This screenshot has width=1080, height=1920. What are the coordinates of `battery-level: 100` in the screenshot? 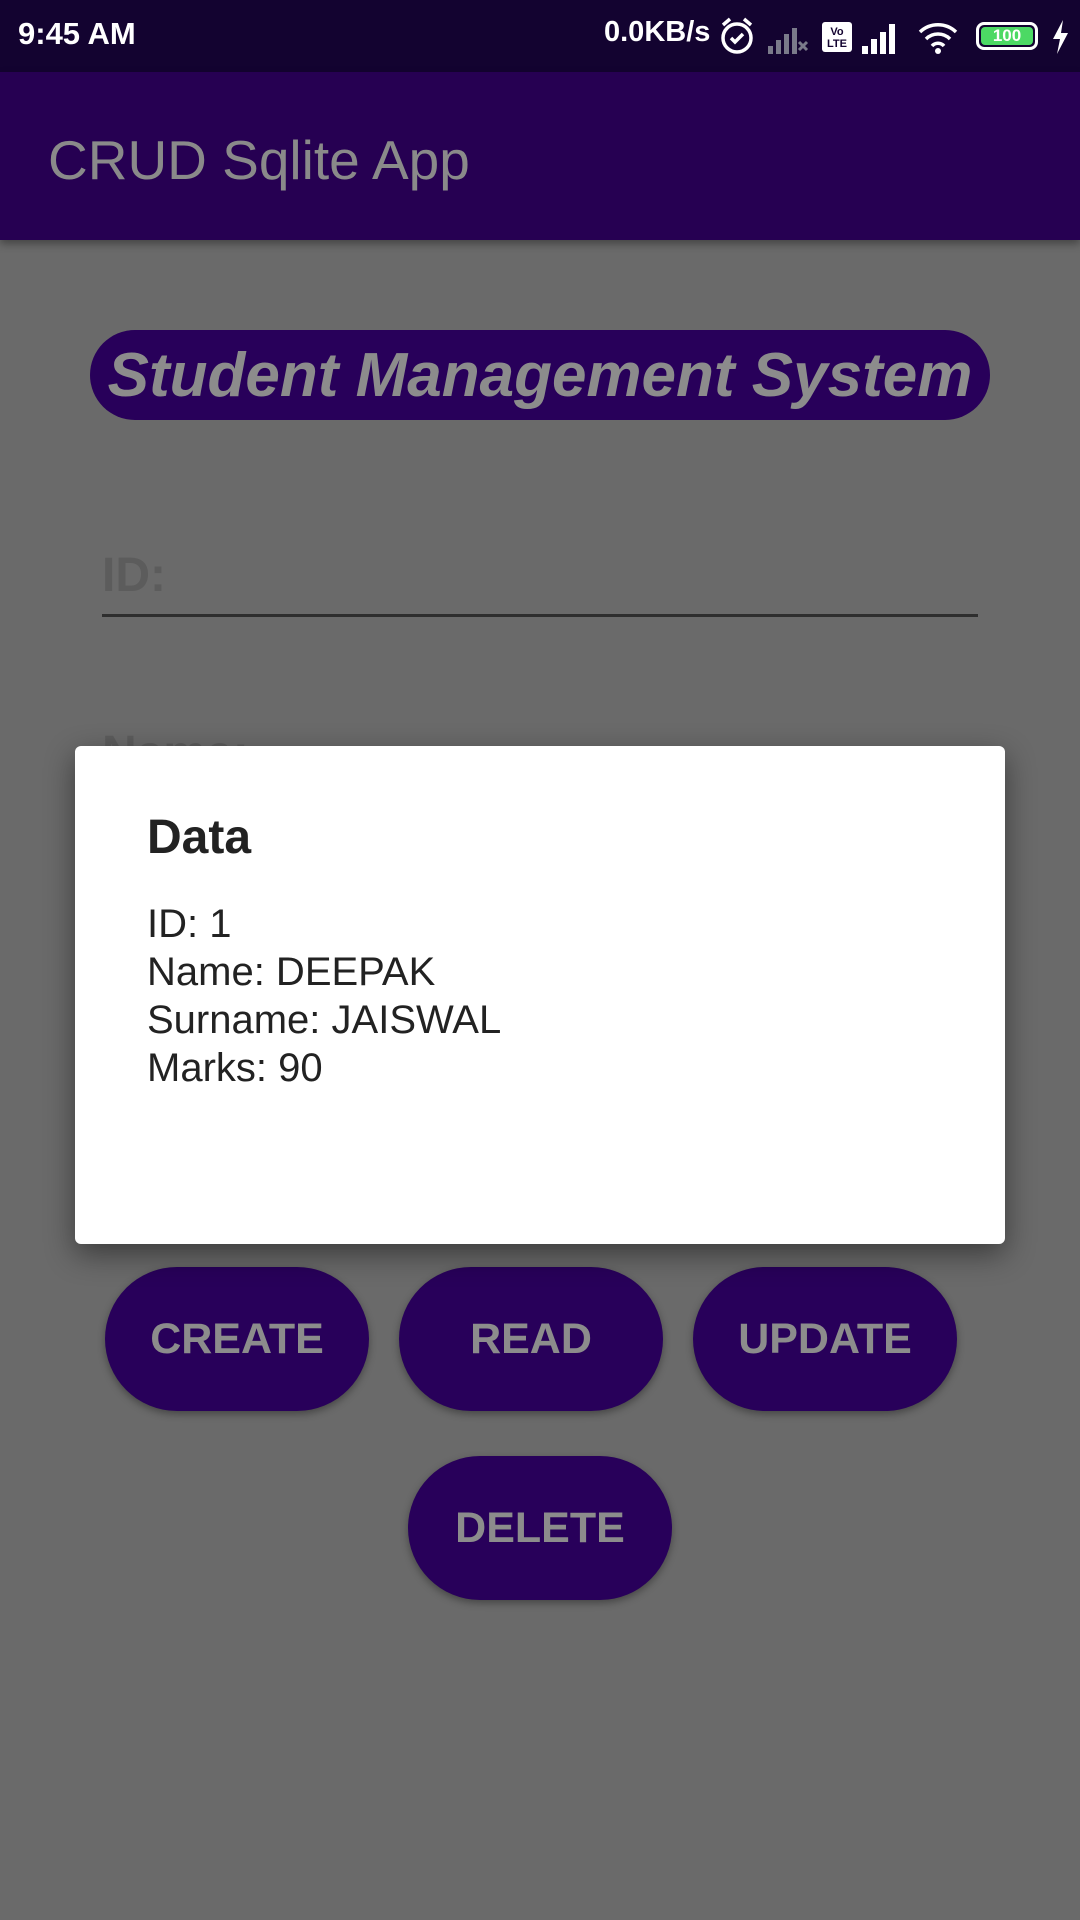 It's located at (1007, 35).